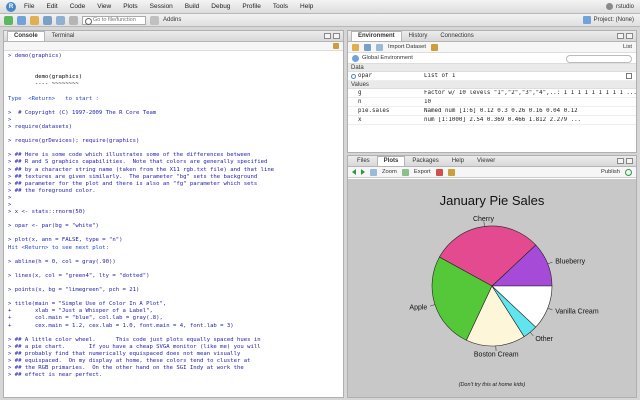  What do you see at coordinates (74, 290) in the screenshot?
I see `console-line: > points(x, bg = "limegreen", pch = 21)` at bounding box center [74, 290].